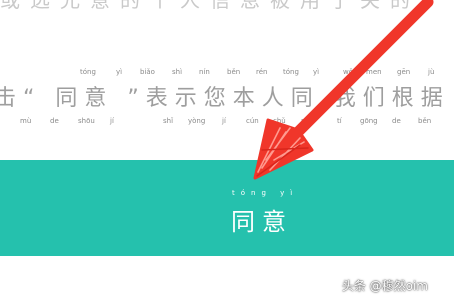  Describe the element at coordinates (279, 121) in the screenshot. I see `pinyin: chǔ` at that location.